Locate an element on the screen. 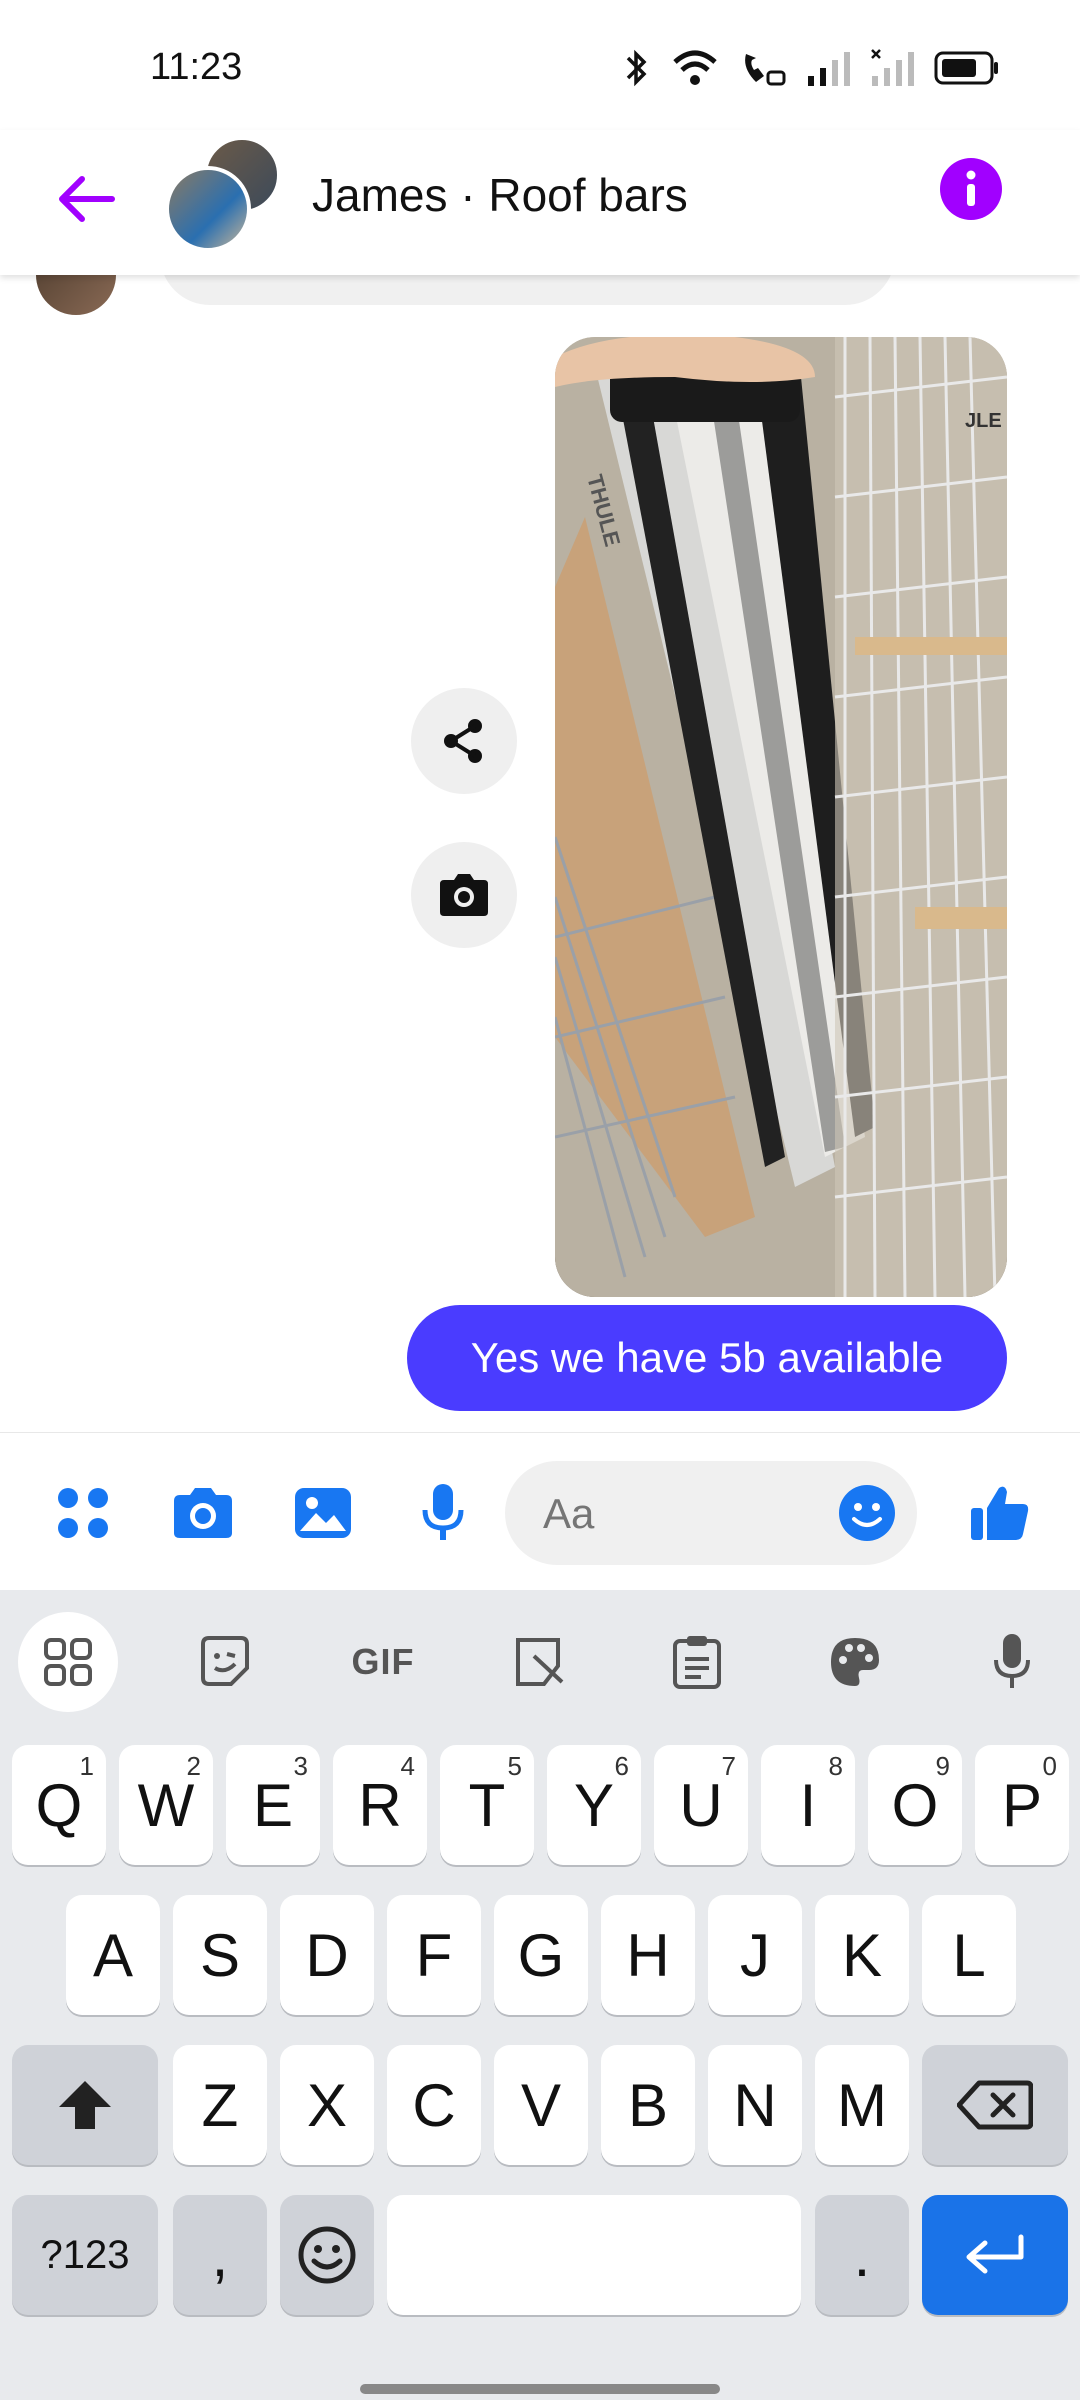 This screenshot has width=1080, height=2400. conversation-header: James · Roof bars is located at coordinates (540, 202).